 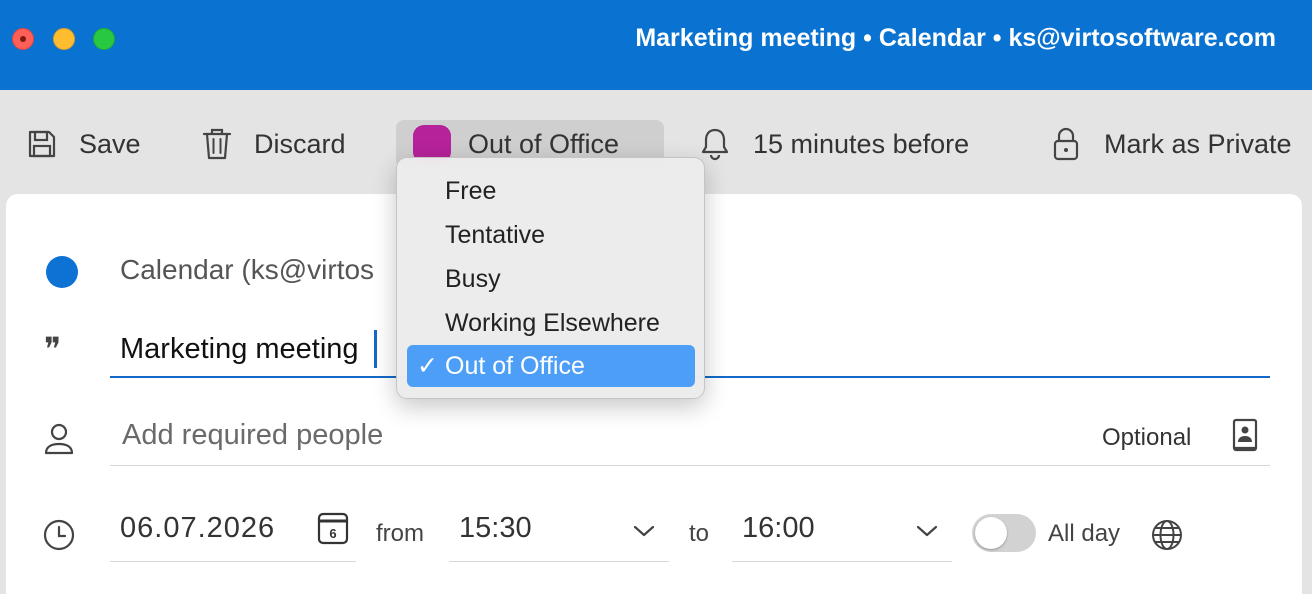 I want to click on checkmark-icon: ✓, so click(x=427, y=366).